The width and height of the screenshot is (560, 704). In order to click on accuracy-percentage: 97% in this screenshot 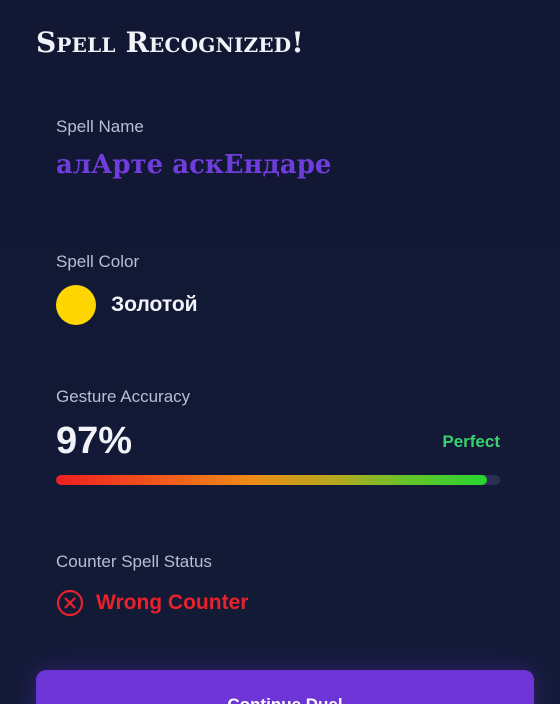, I will do `click(94, 441)`.